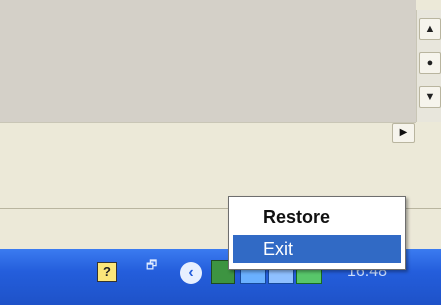 The height and width of the screenshot is (305, 441). Describe the element at coordinates (430, 97) in the screenshot. I see `scroll-down-button: ▼` at that location.